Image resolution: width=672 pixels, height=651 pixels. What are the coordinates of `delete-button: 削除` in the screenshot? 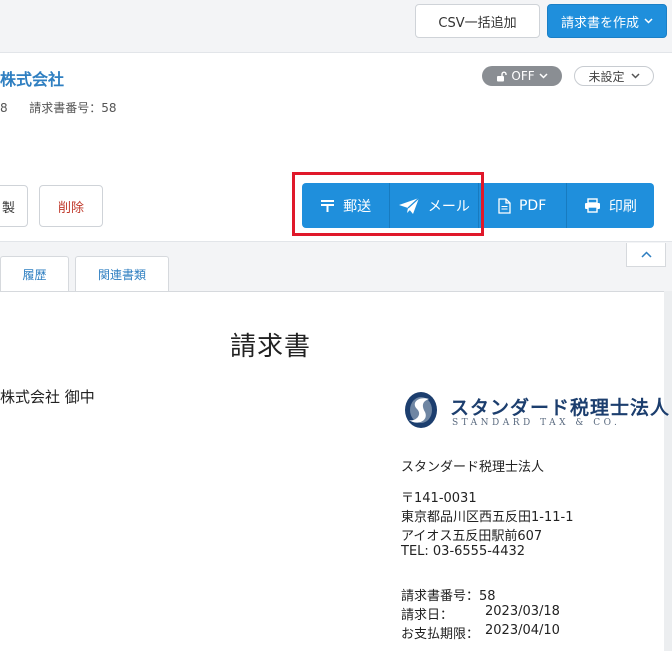 It's located at (71, 206).